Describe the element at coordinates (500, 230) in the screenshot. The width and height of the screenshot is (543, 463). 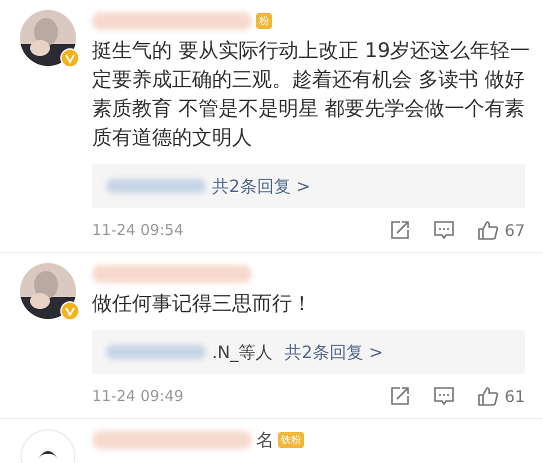
I see `like-button: 67` at that location.